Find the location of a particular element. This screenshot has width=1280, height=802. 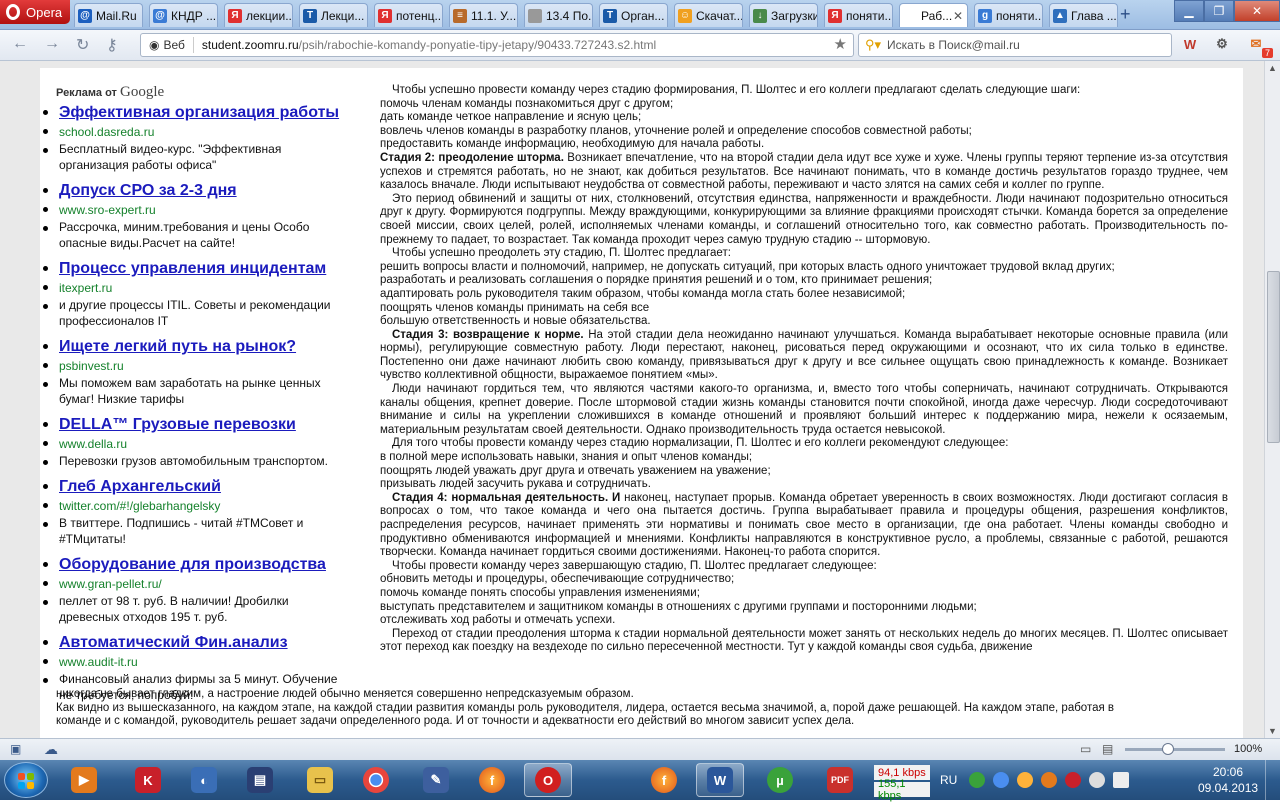

opera-menu-button: Opera is located at coordinates (35, 12).